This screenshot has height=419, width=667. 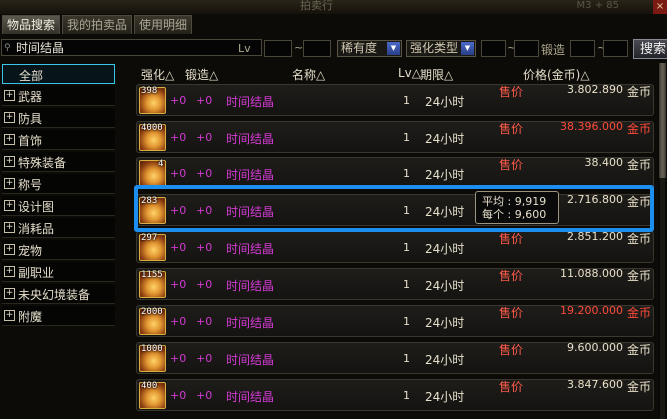 I want to click on tab-my-auctions: 我的拍卖品, so click(x=97, y=24).